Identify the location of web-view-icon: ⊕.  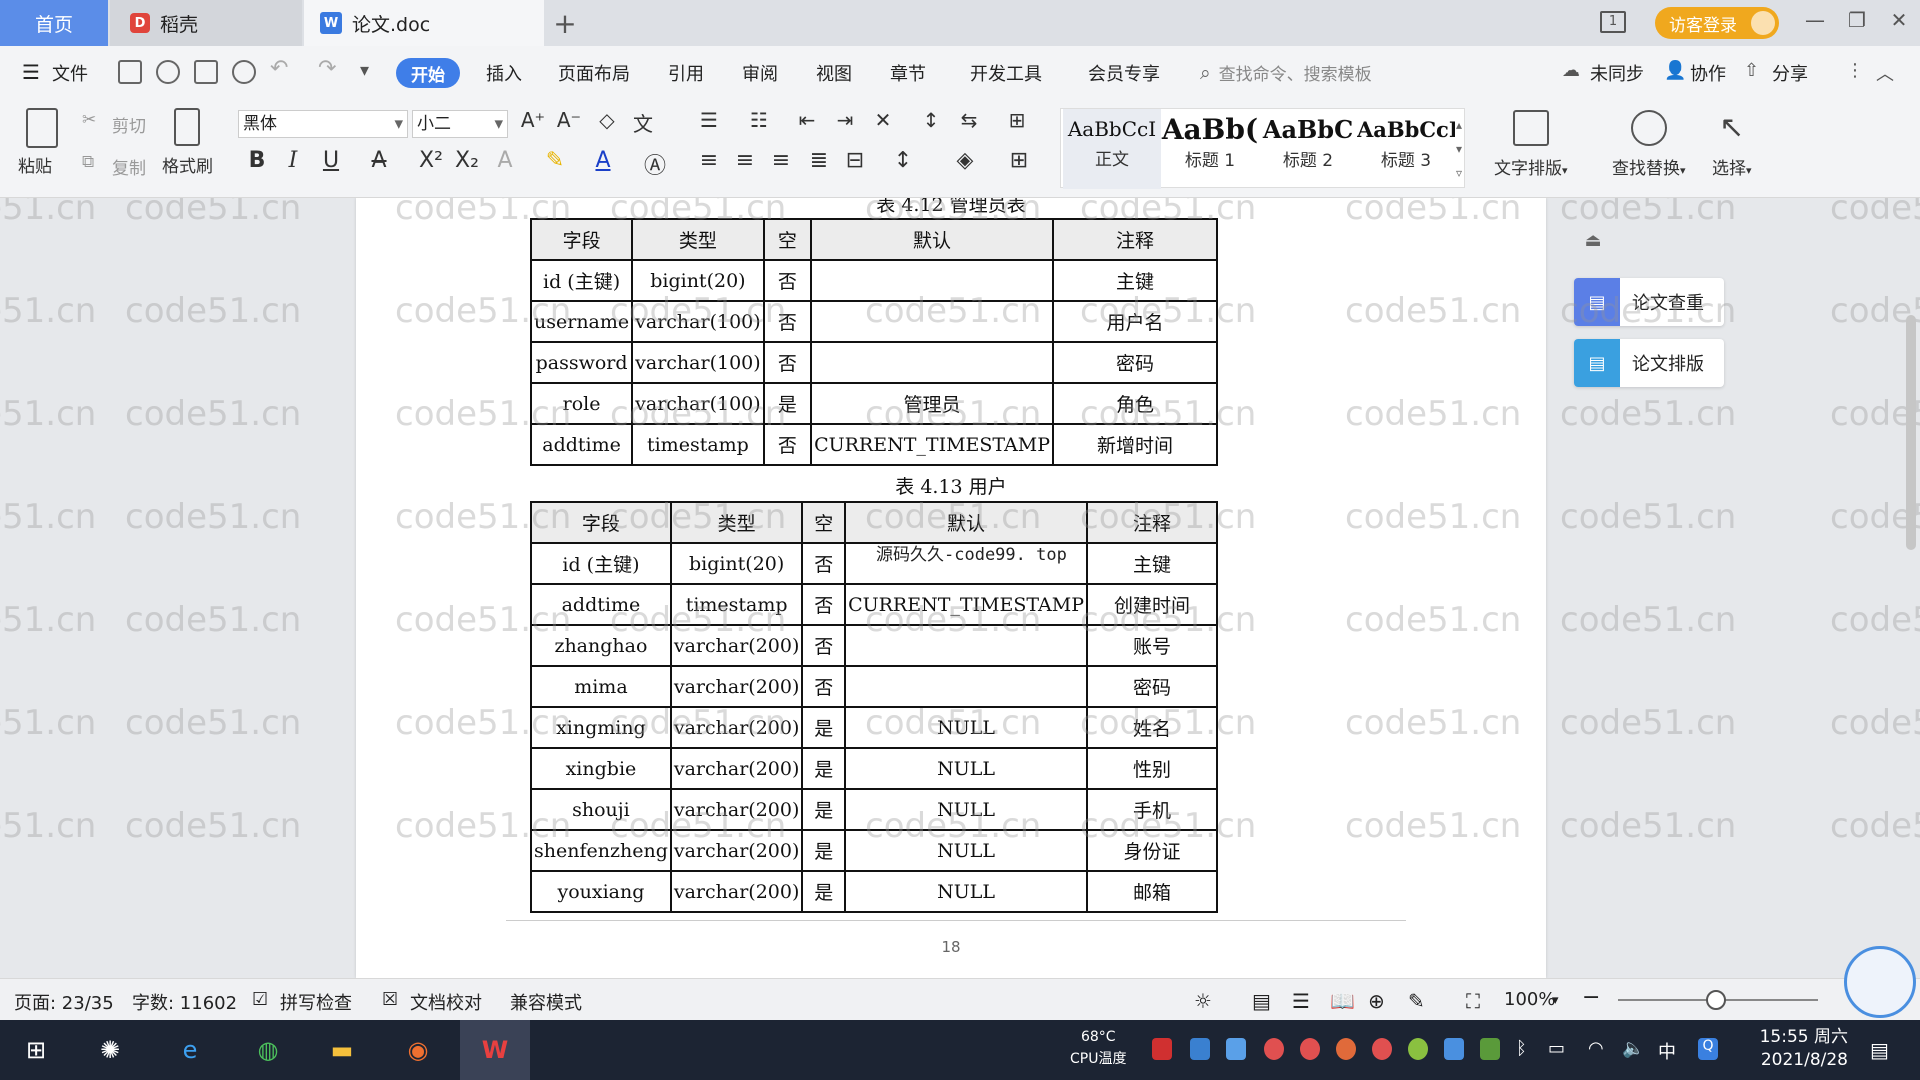
(1376, 1001).